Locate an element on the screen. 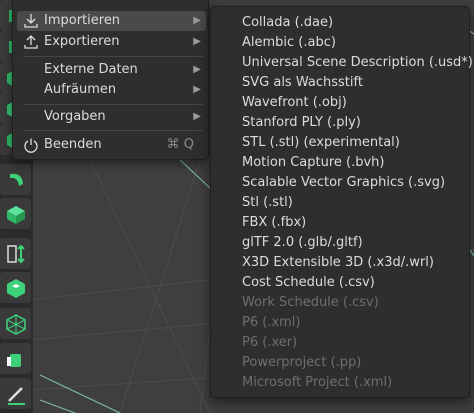 The height and width of the screenshot is (413, 474). import-item: Cost Schedule (.csv) is located at coordinates (340, 283).